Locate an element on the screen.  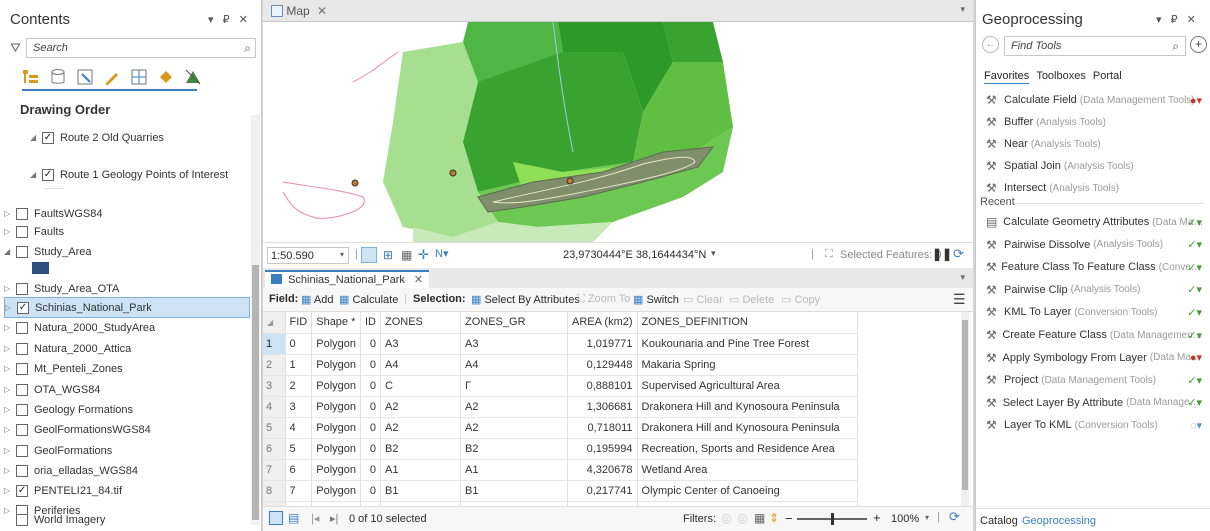
table-row: 7 6 Polygon 0 A1 A1 4,320678 Wetland Area is located at coordinates (560, 470).